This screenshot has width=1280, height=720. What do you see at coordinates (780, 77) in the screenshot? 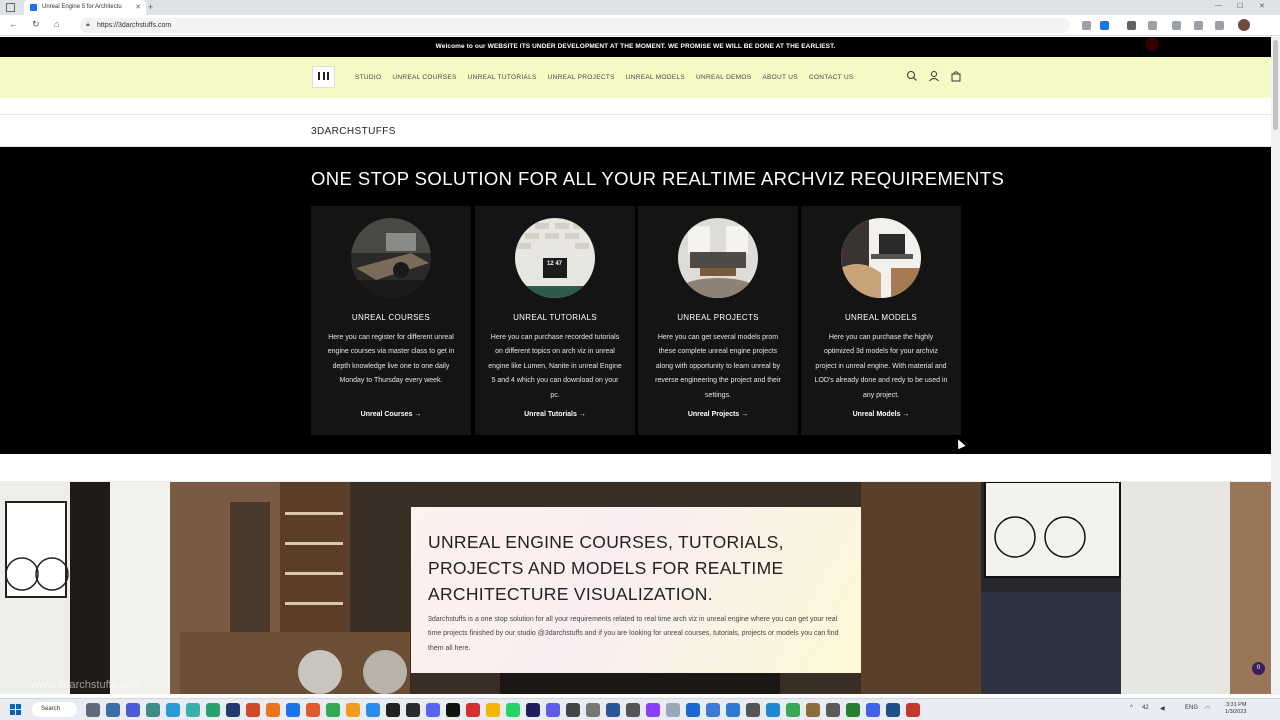
I see `nav-item-about-us: ABOUT US` at bounding box center [780, 77].